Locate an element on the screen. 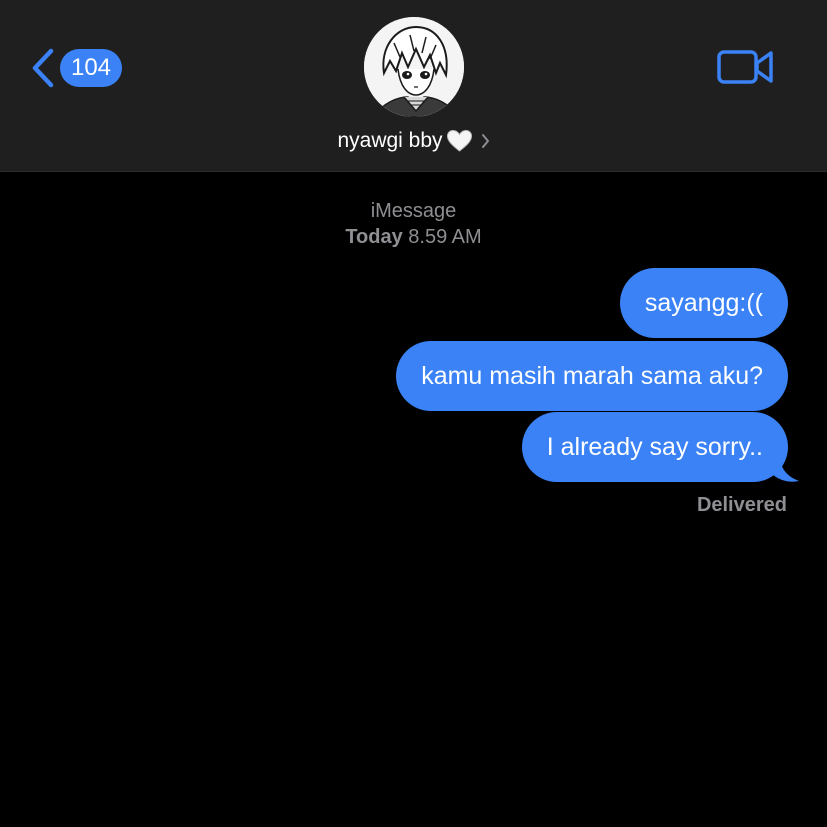 The height and width of the screenshot is (827, 827). contact-name: nyawgi bby is located at coordinates (390, 140).